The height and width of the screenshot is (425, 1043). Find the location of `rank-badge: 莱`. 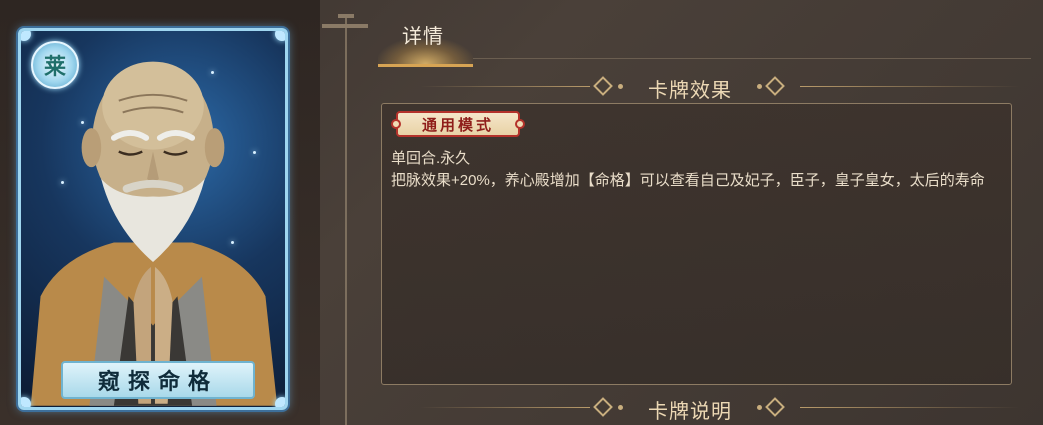

rank-badge: 莱 is located at coordinates (55, 65).